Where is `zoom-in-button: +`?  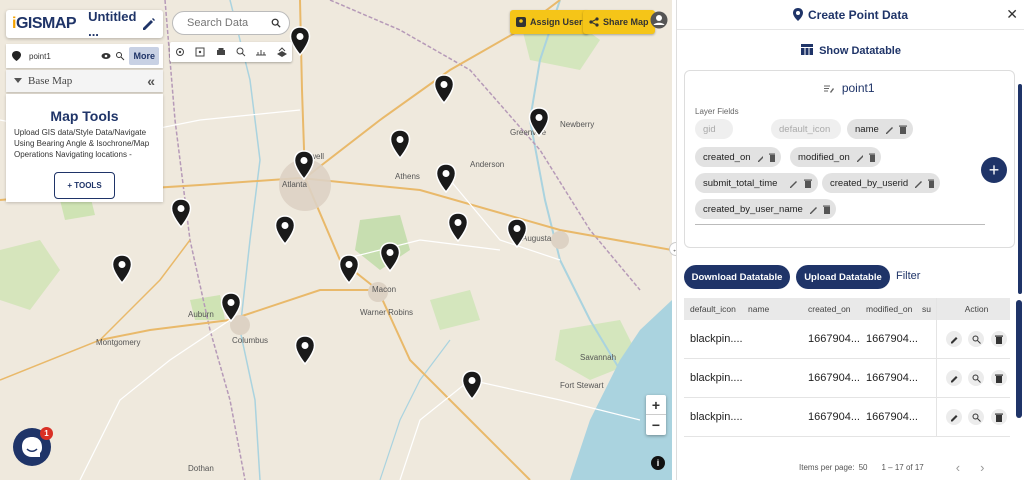
zoom-in-button: + is located at coordinates (656, 405).